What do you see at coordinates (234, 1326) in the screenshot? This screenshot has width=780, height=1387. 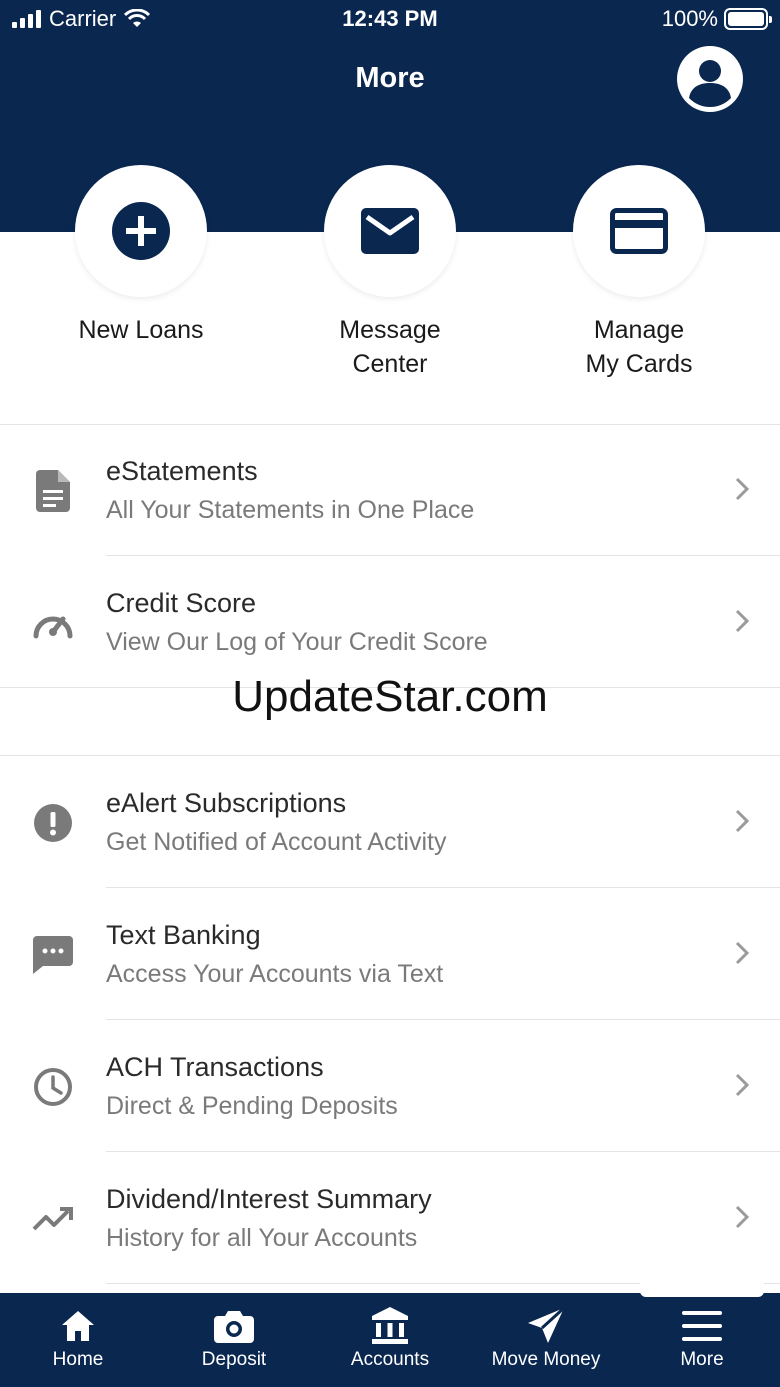 I see `camera-icon` at bounding box center [234, 1326].